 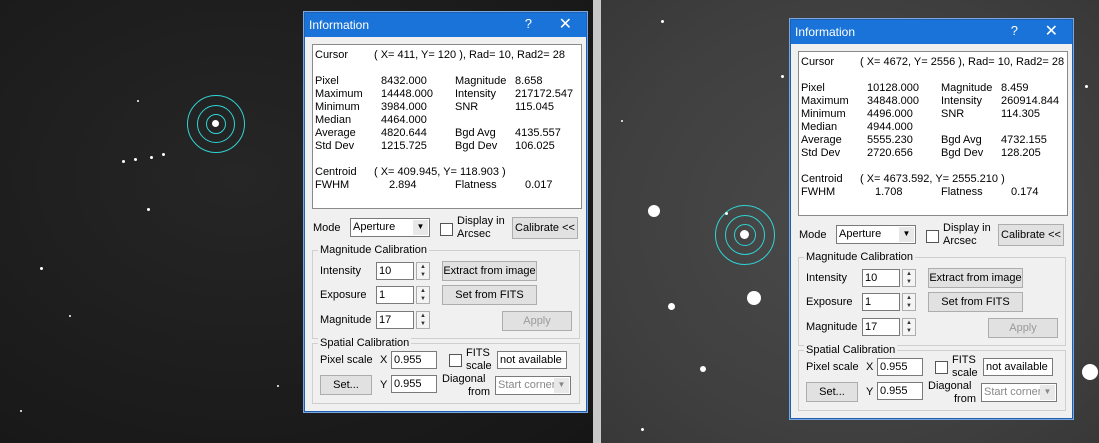 I want to click on stat-value: 4732.155, so click(x=1024, y=140).